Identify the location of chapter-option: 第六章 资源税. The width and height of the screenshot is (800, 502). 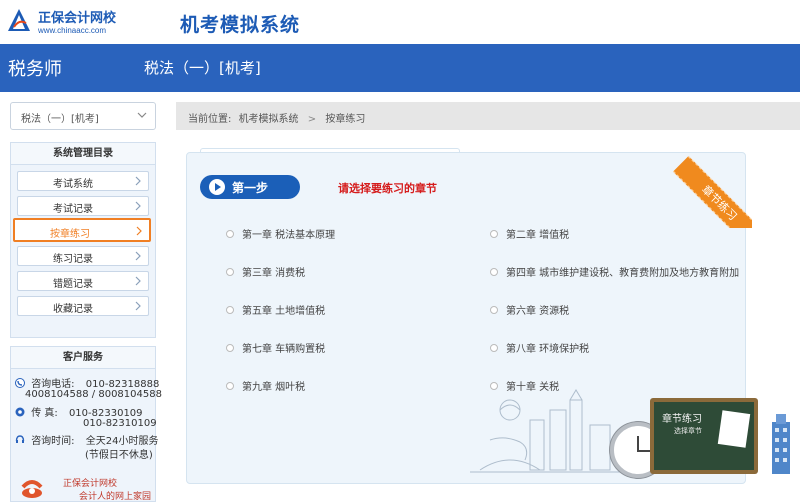
(529, 309).